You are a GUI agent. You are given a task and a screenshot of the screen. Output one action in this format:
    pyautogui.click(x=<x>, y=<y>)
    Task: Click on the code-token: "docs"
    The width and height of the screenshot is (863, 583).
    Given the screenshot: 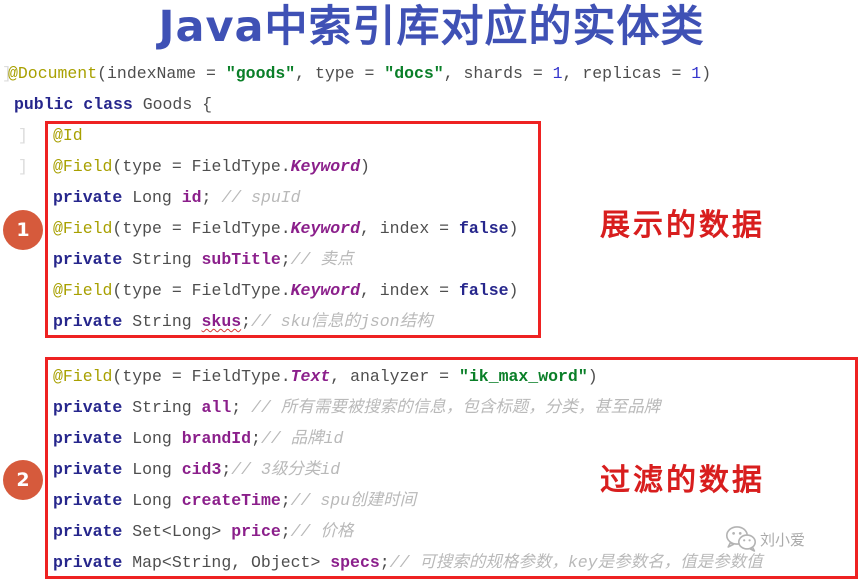 What is the action you would take?
    pyautogui.click(x=414, y=73)
    